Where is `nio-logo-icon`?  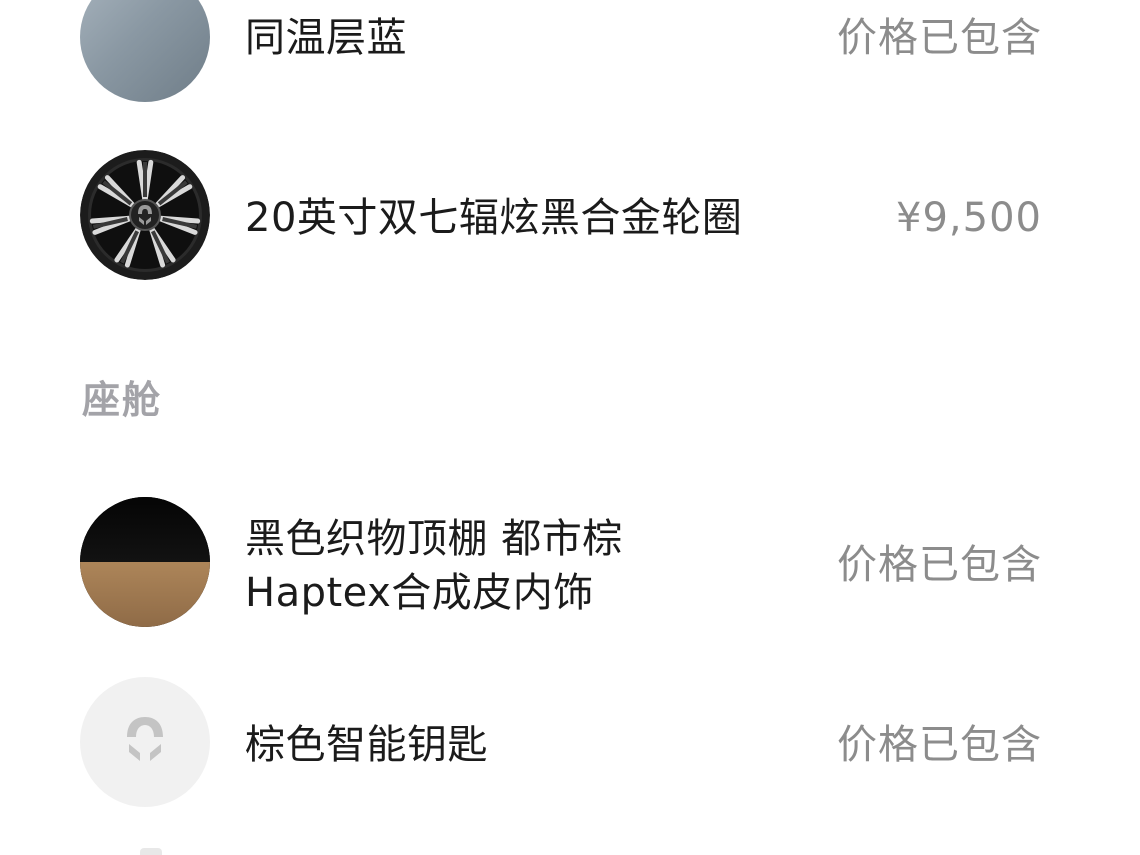 nio-logo-icon is located at coordinates (145, 739).